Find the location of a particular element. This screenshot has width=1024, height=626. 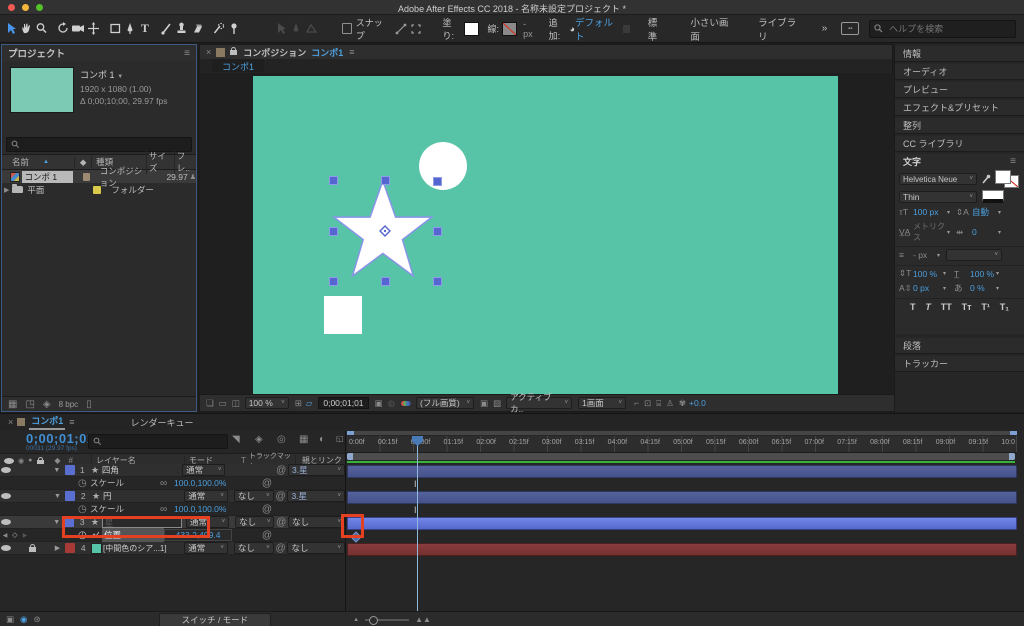

keyframe-nav-prev-icon: ◀ is located at coordinates (5, 535).